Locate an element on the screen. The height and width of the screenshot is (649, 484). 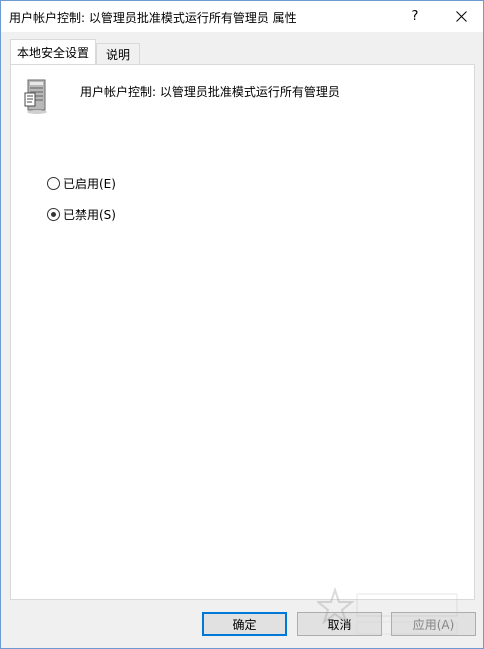
option-disabled: 已禁用(S) is located at coordinates (81, 214).